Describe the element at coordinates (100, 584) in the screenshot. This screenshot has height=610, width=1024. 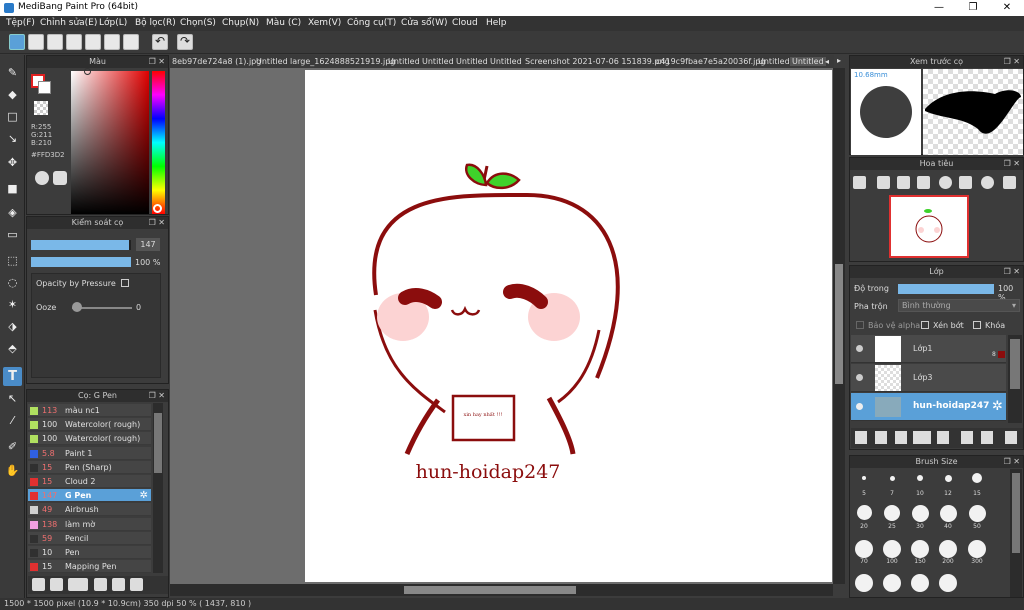
I see `edit-brush-icon` at that location.